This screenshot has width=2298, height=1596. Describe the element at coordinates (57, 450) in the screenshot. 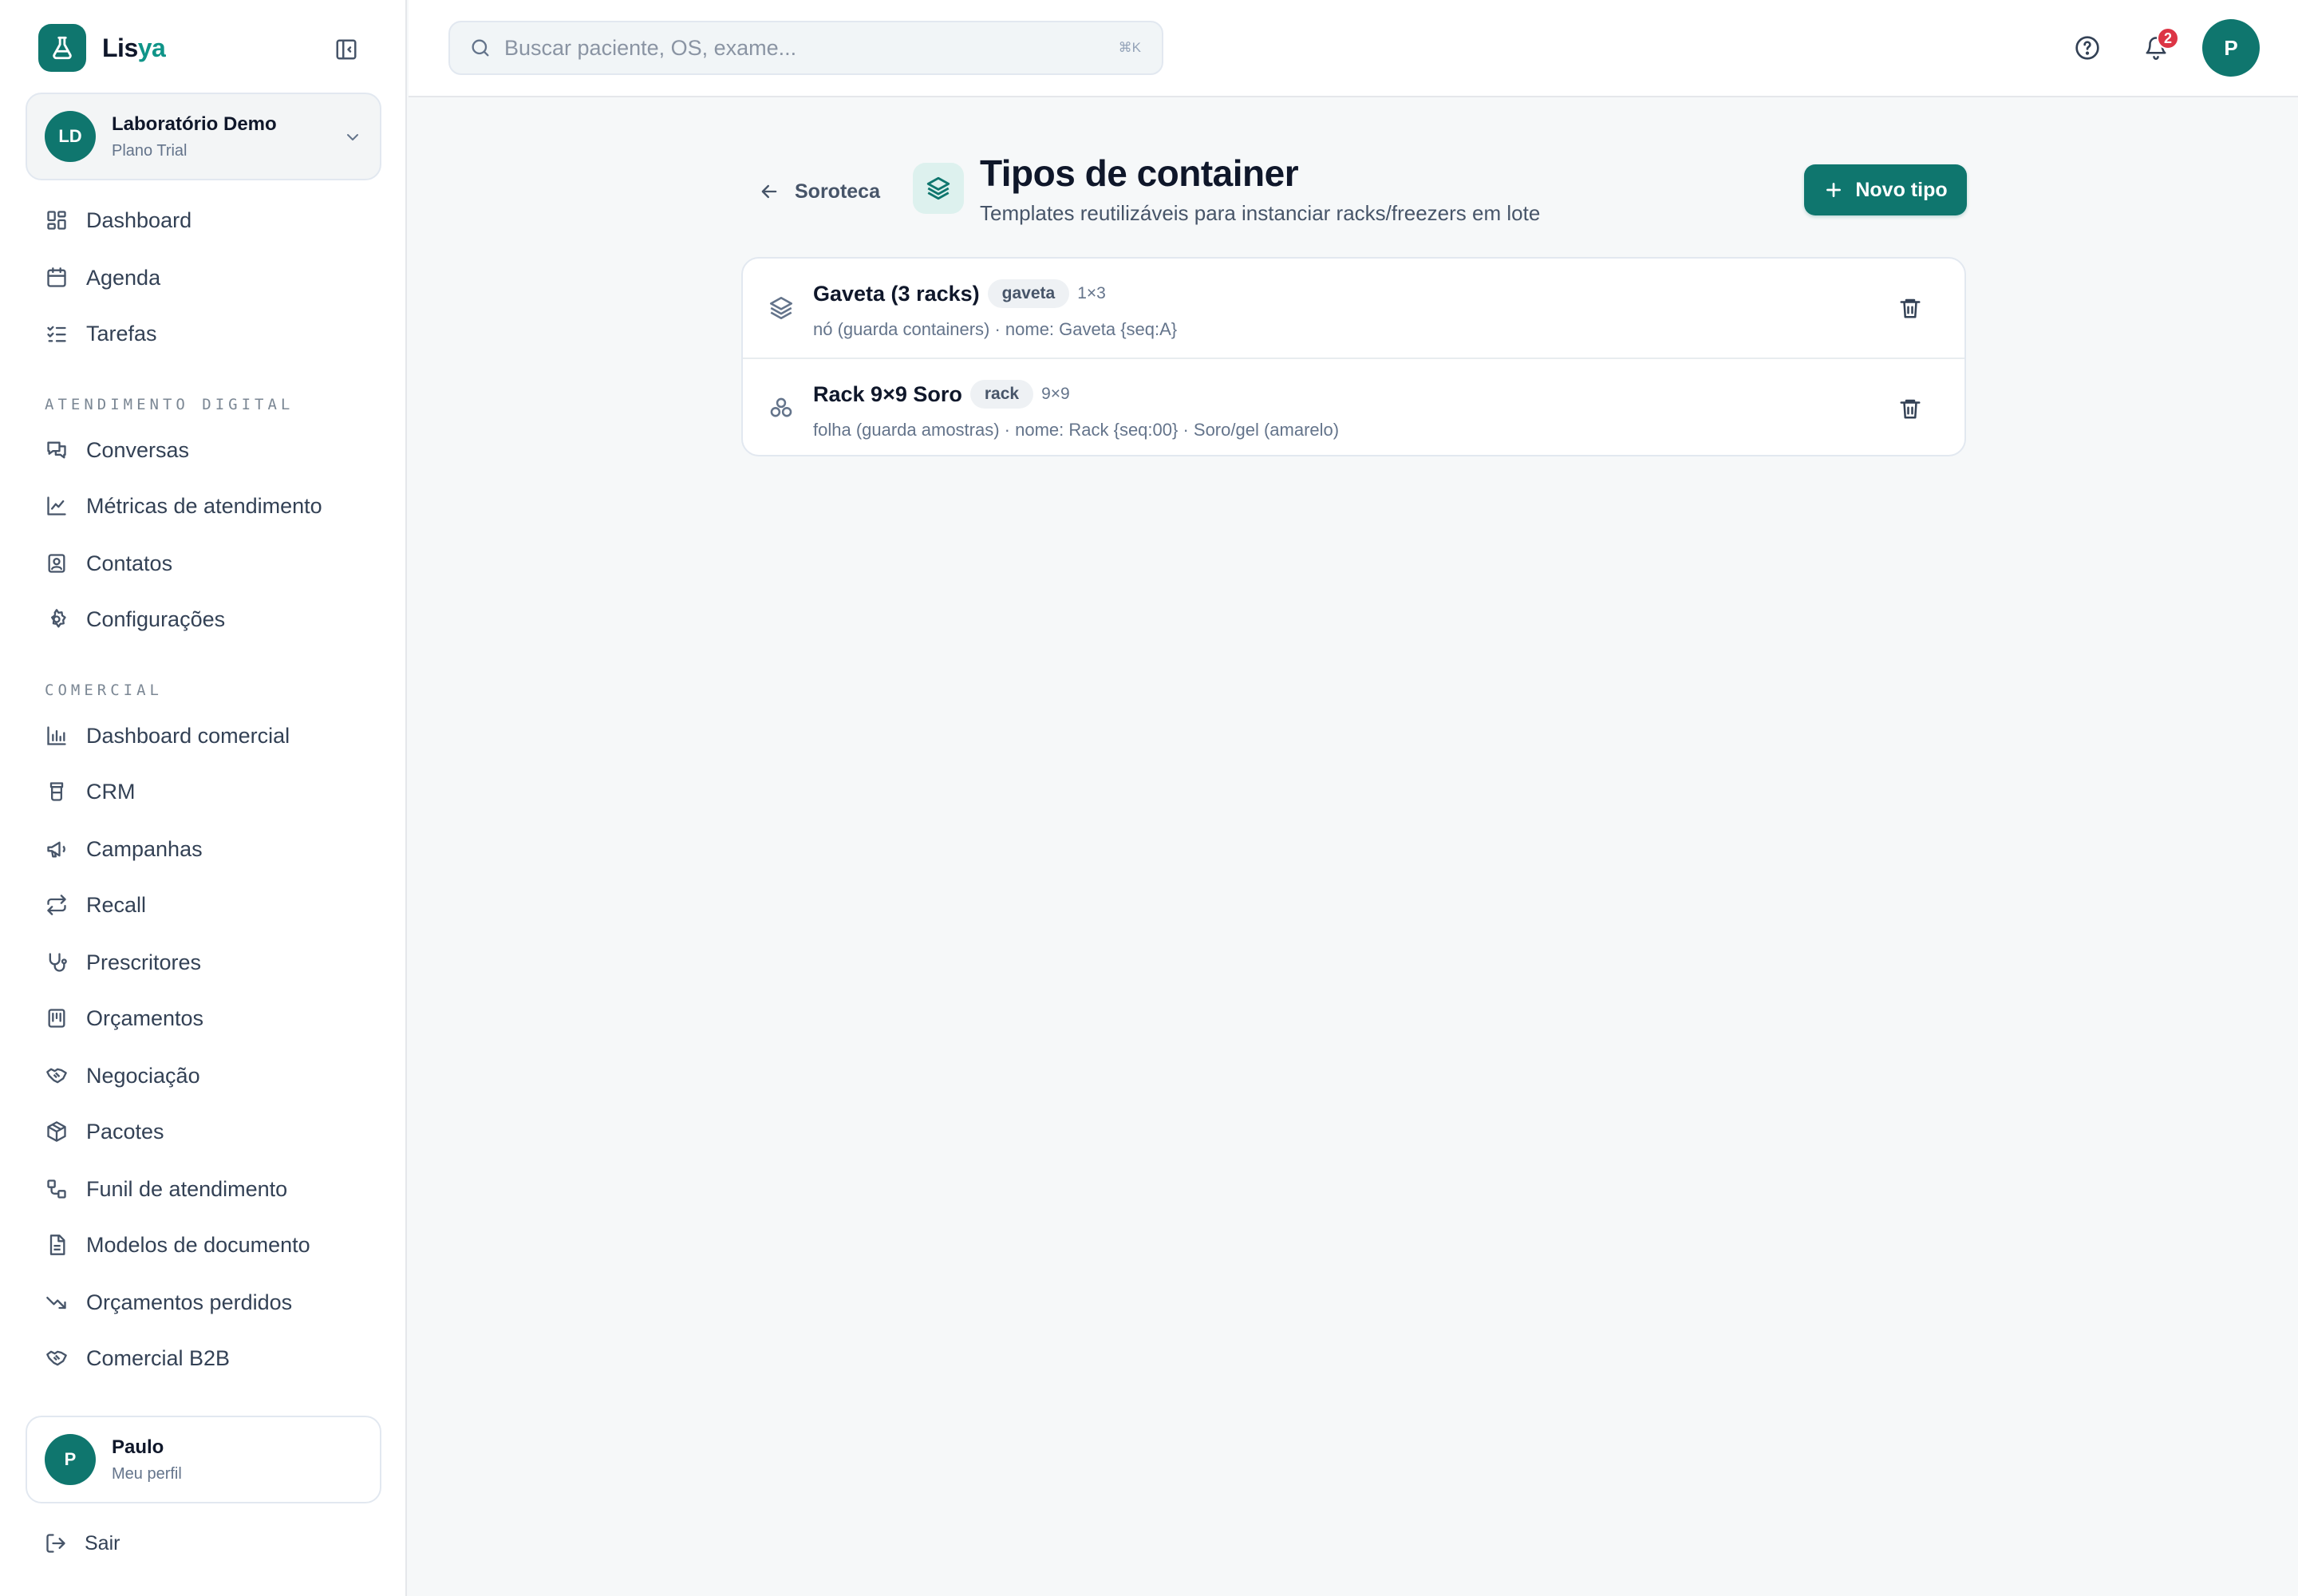

I see `chat-icon` at that location.